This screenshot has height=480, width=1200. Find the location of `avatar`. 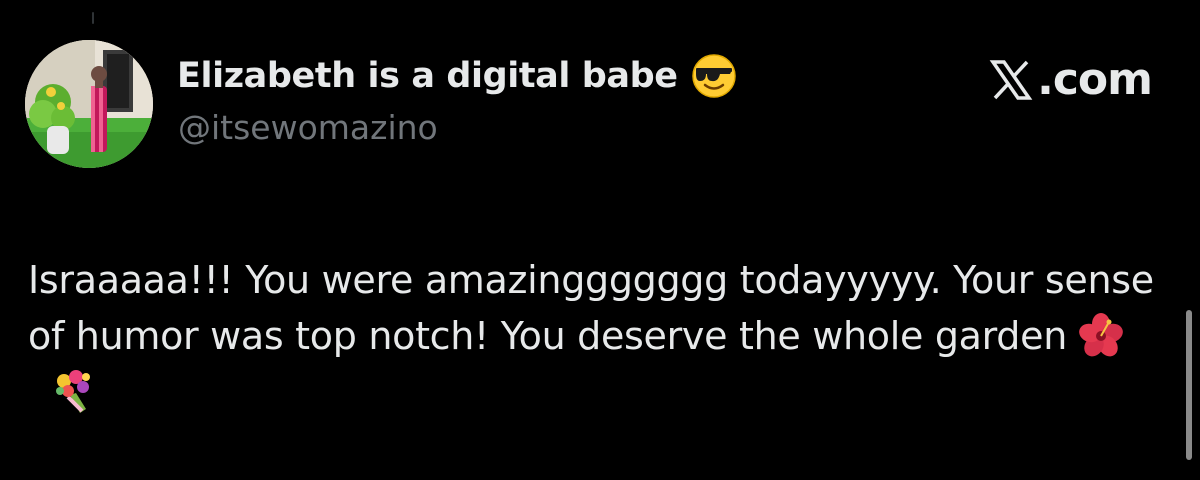

avatar is located at coordinates (89, 104).